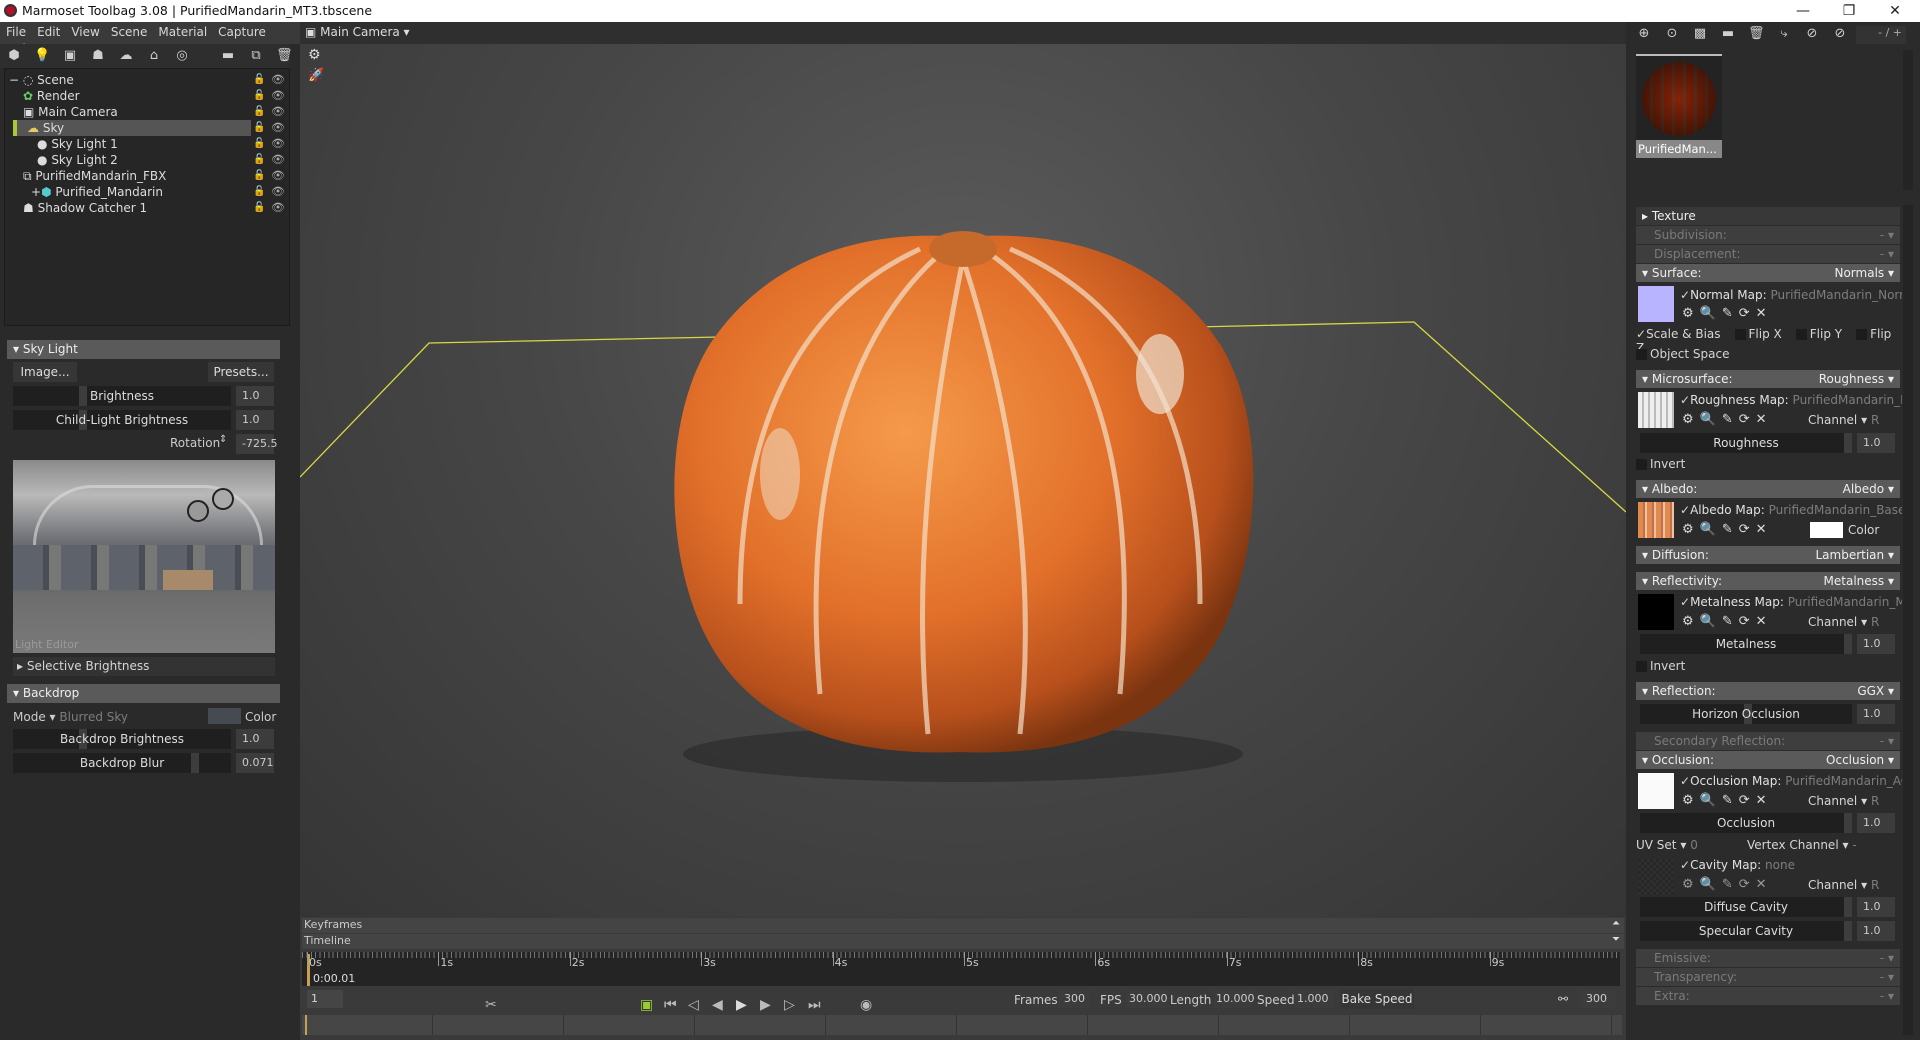  Describe the element at coordinates (223, 439) in the screenshot. I see `rotation-spinner-icon: ⇕` at that location.